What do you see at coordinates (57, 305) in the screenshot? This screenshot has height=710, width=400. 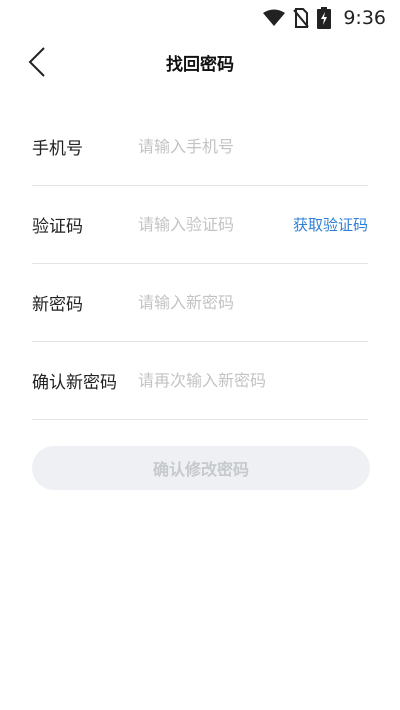 I see `new-password-label: 新密码` at bounding box center [57, 305].